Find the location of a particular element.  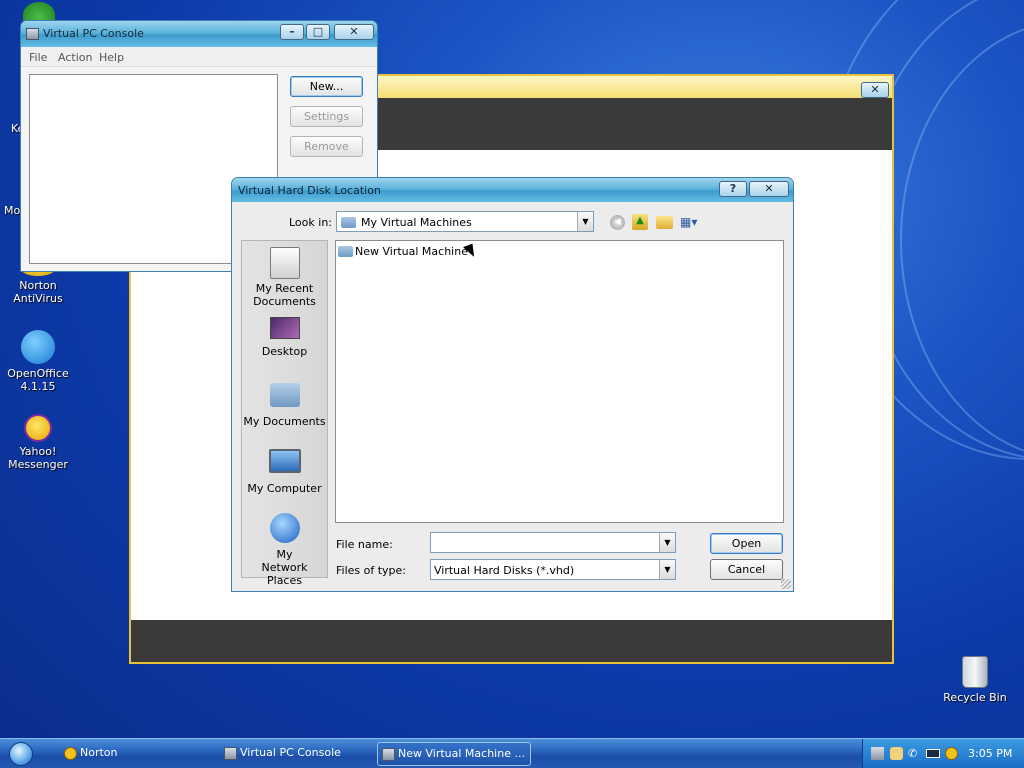

files-of-type-dropdown-arrow: ▼ is located at coordinates (667, 569).